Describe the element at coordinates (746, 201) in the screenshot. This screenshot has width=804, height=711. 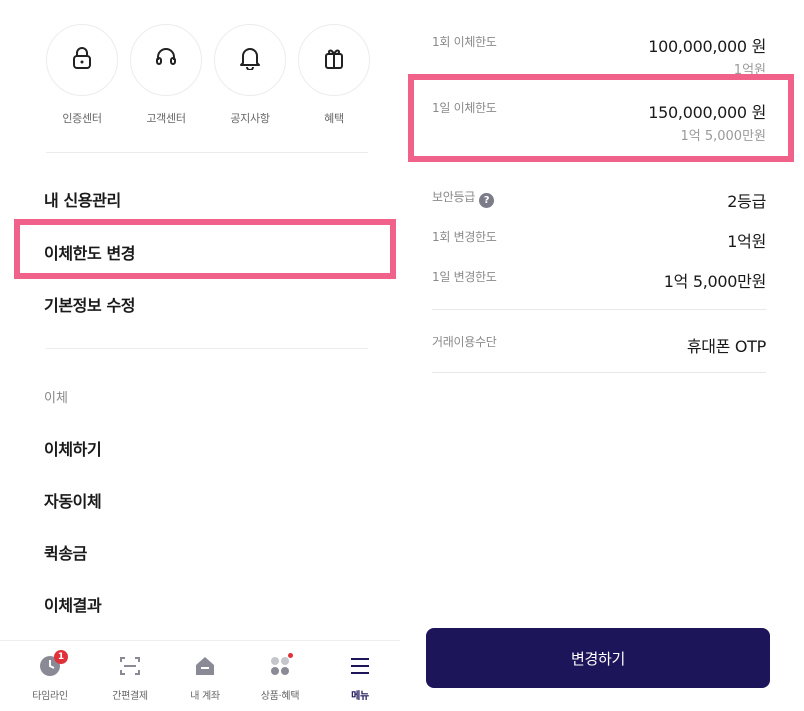
I see `row-value: 2등급` at that location.